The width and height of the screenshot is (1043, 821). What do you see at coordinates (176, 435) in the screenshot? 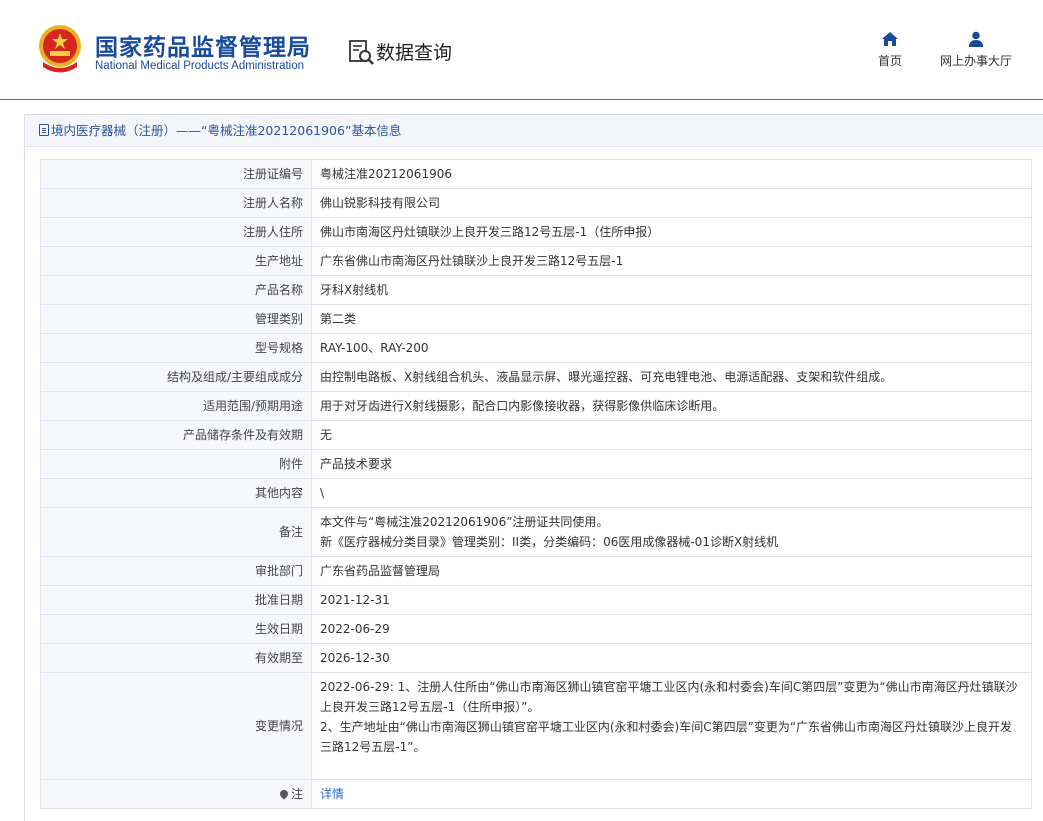
I see `row-label: 产品储存条件及有效期` at bounding box center [176, 435].